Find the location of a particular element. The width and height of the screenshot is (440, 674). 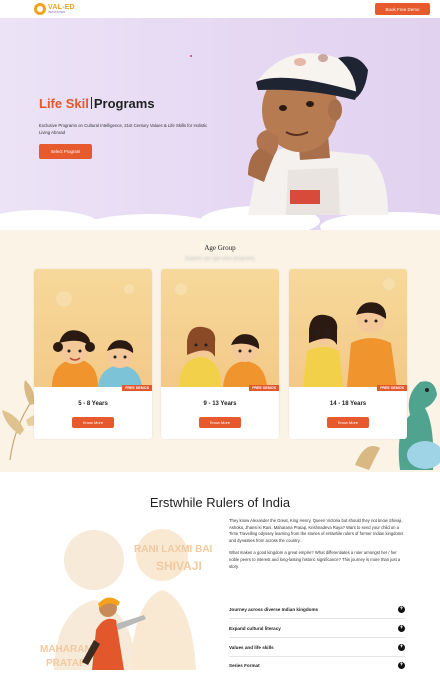

logo-sub: INITIATIVES is located at coordinates (56, 12).